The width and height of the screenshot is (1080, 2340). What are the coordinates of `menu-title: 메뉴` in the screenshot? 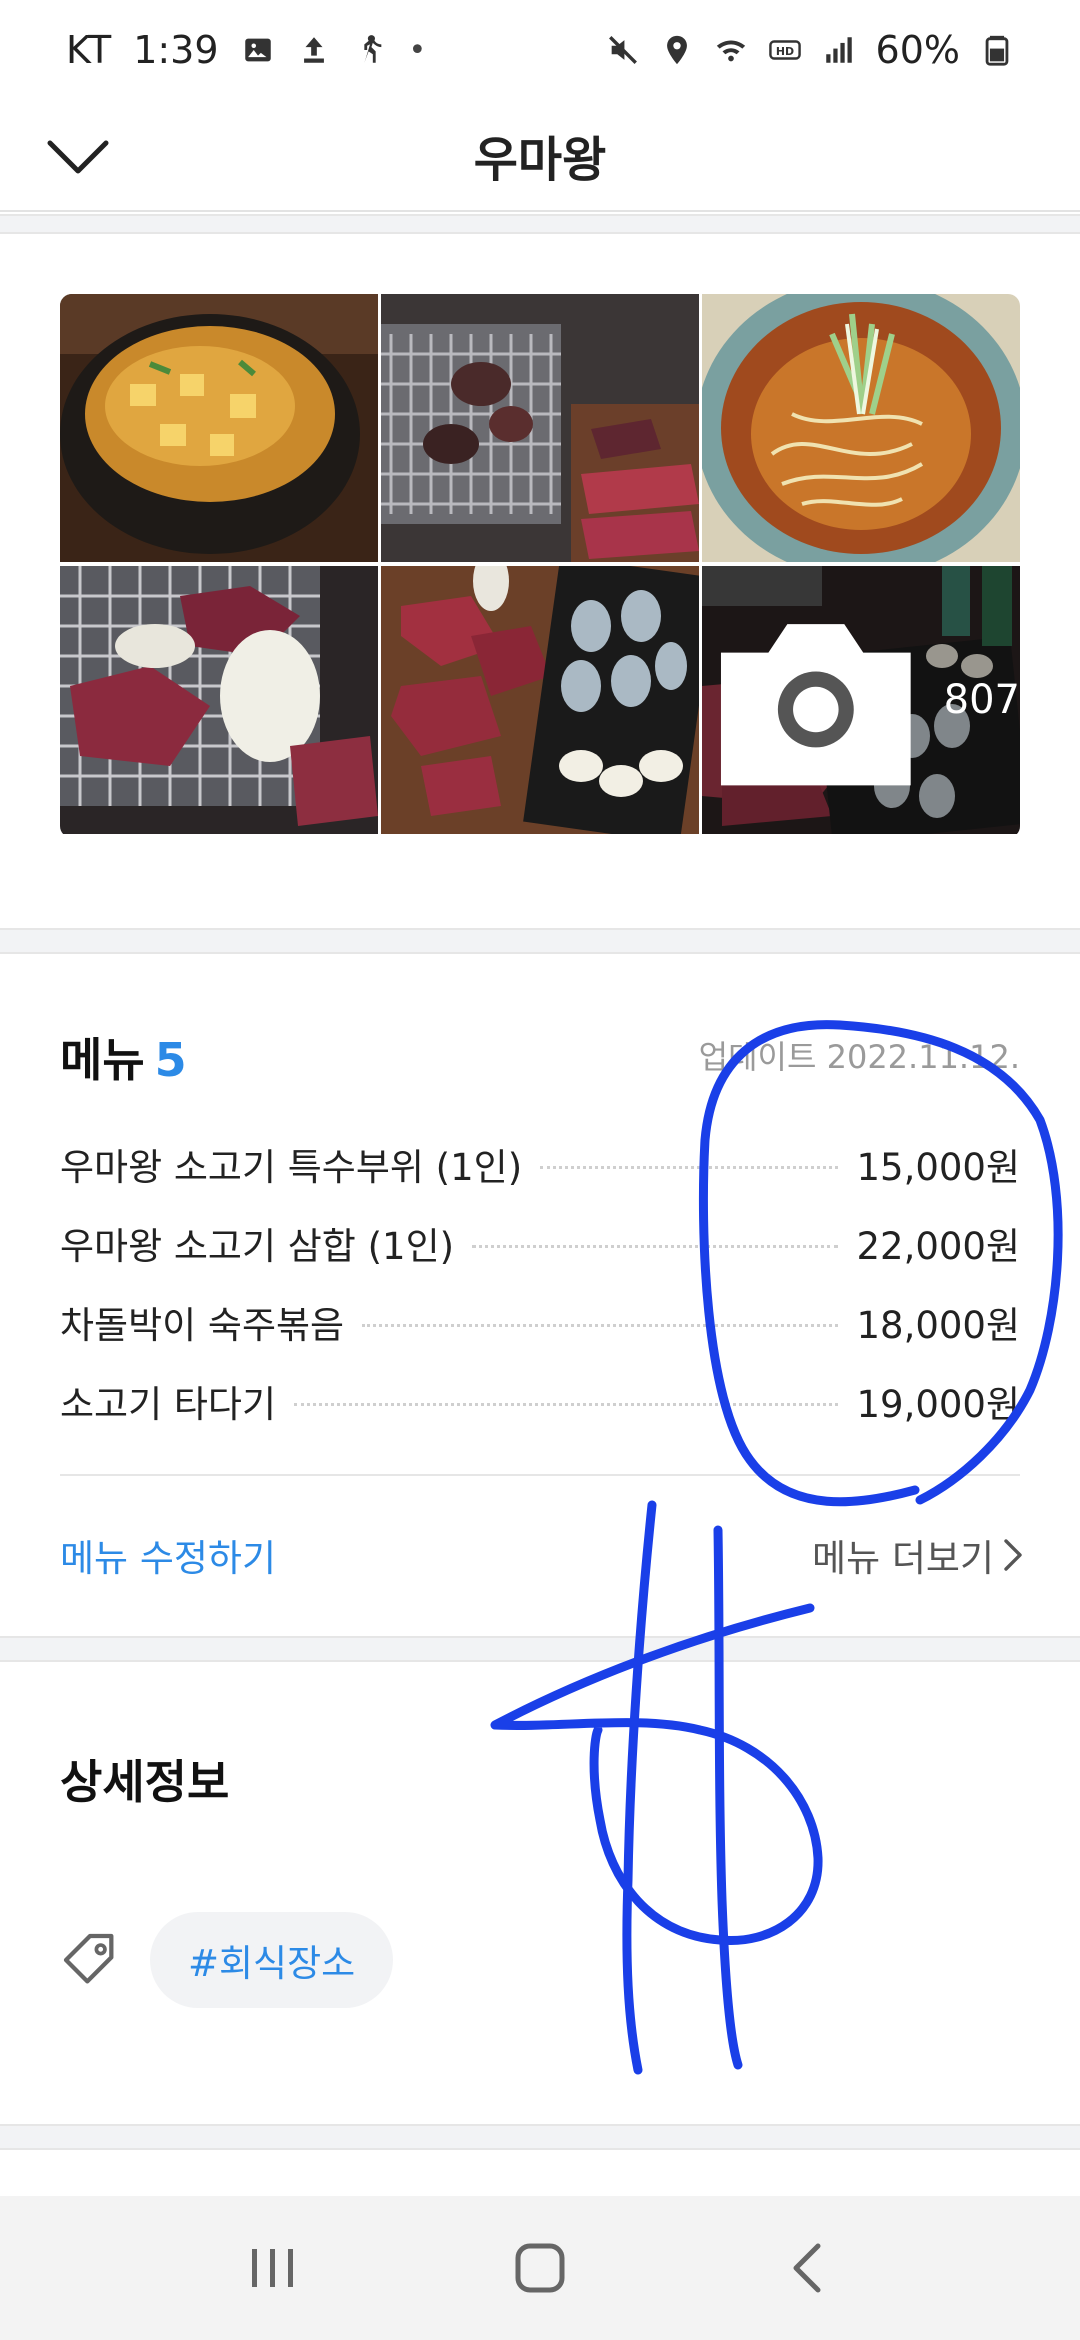 It's located at (102, 1060).